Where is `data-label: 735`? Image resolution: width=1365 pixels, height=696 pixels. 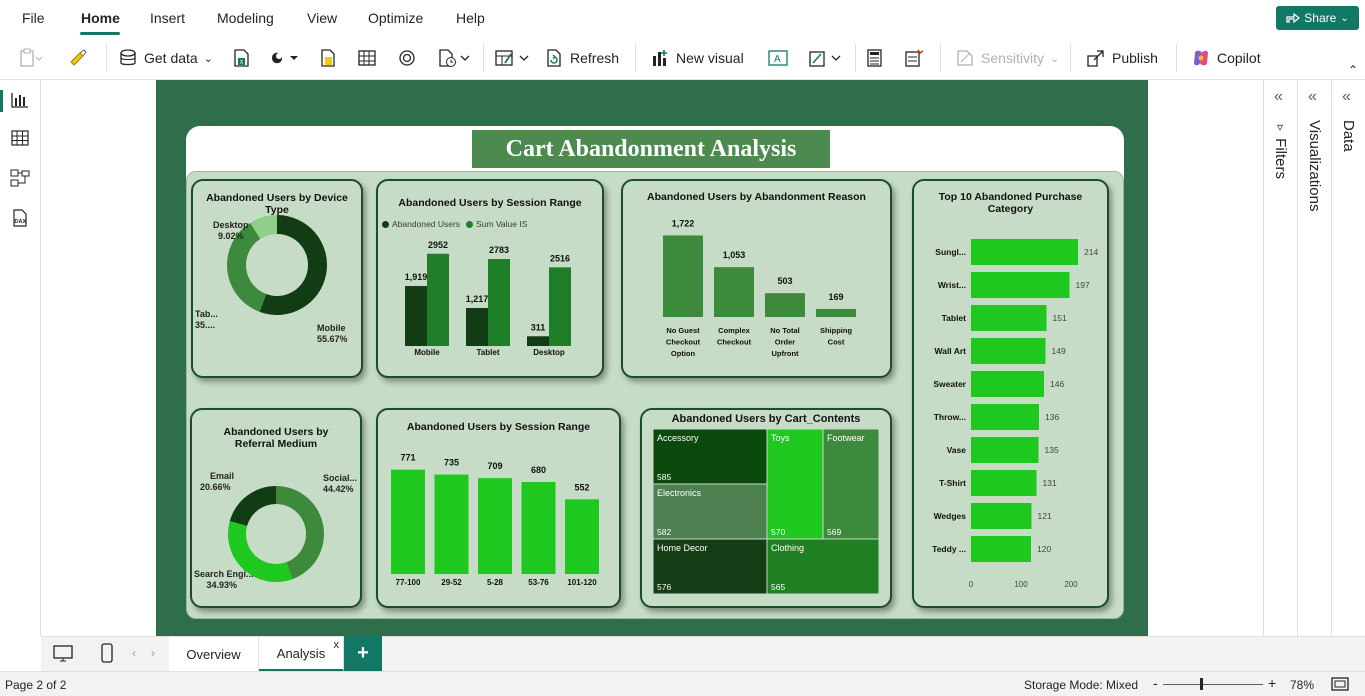
data-label: 735 is located at coordinates (451, 463).